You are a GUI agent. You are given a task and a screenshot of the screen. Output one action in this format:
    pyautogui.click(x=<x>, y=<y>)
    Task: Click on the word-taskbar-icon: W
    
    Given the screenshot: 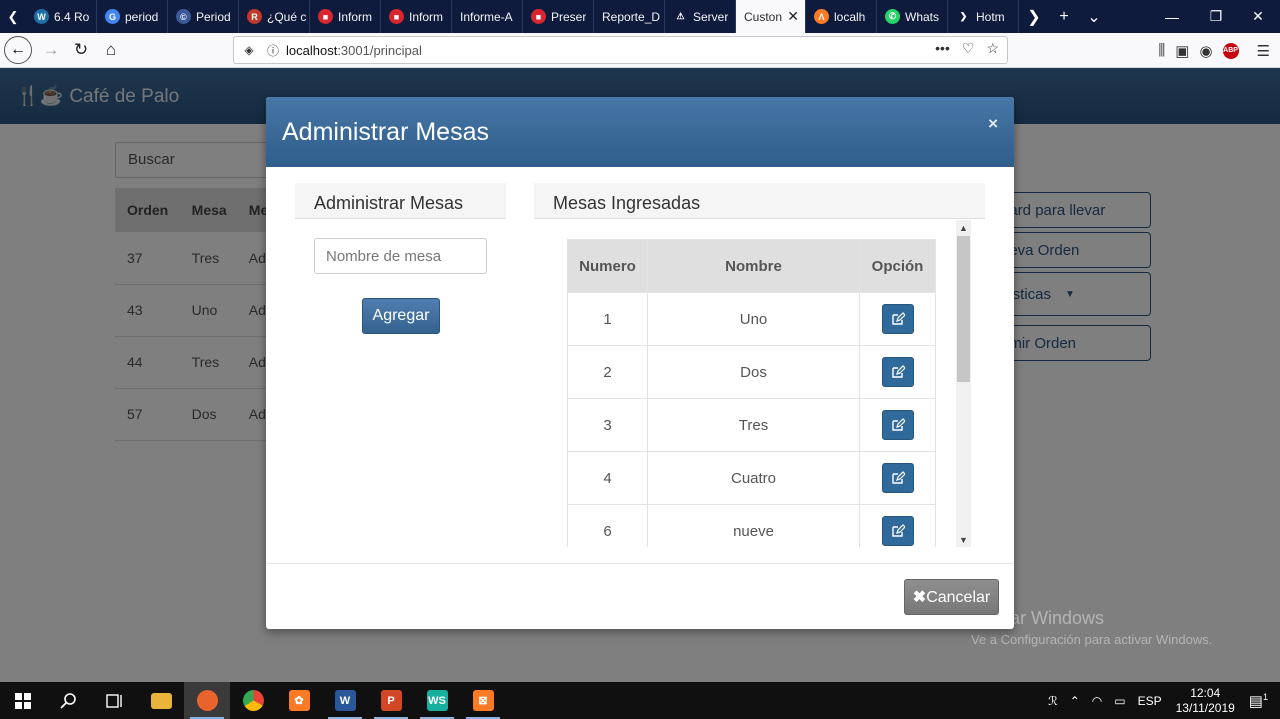 What is the action you would take?
    pyautogui.click(x=345, y=700)
    